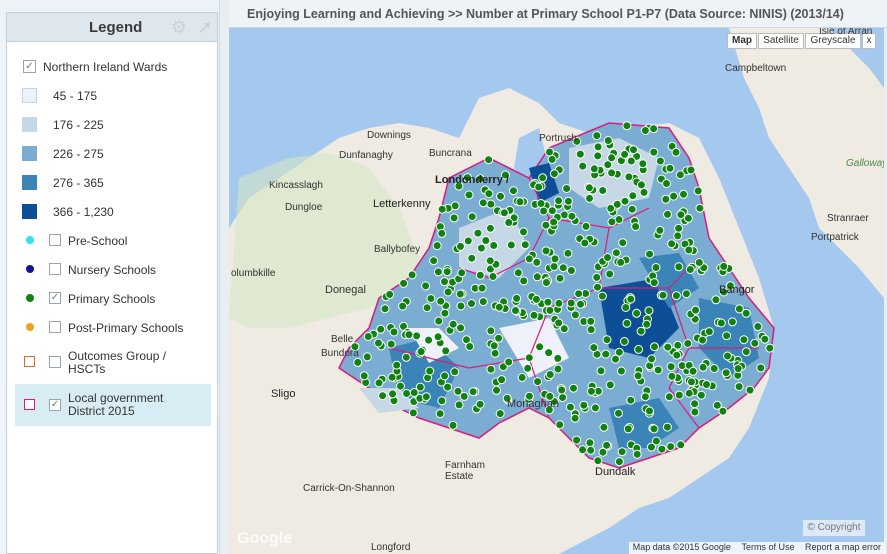 Image resolution: width=887 pixels, height=554 pixels. I want to click on pre-school-checkbox, so click(55, 240).